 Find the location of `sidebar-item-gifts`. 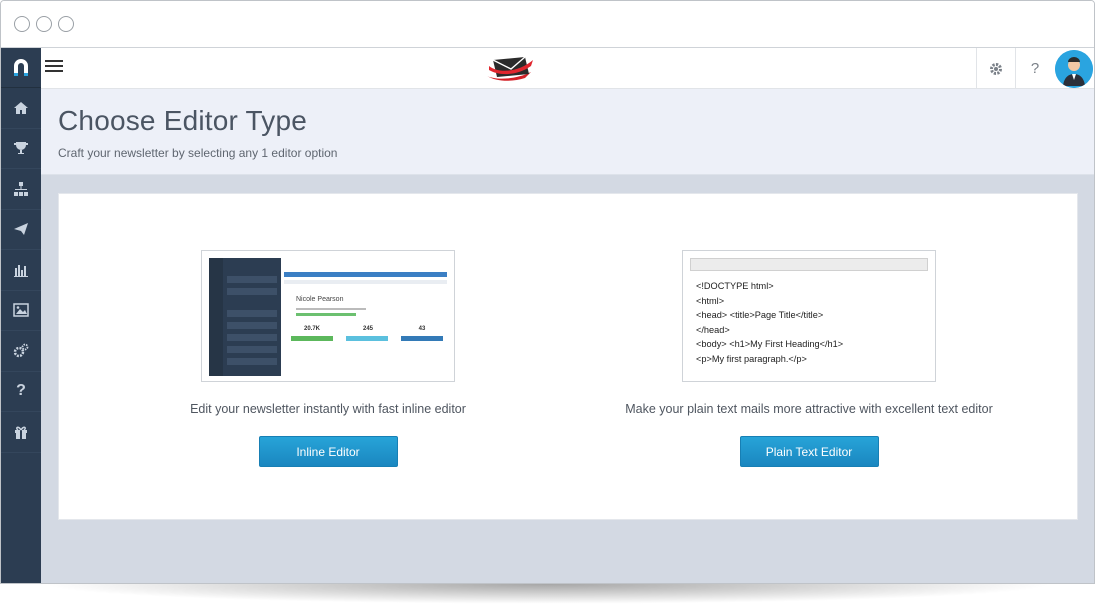

sidebar-item-gifts is located at coordinates (21, 432).